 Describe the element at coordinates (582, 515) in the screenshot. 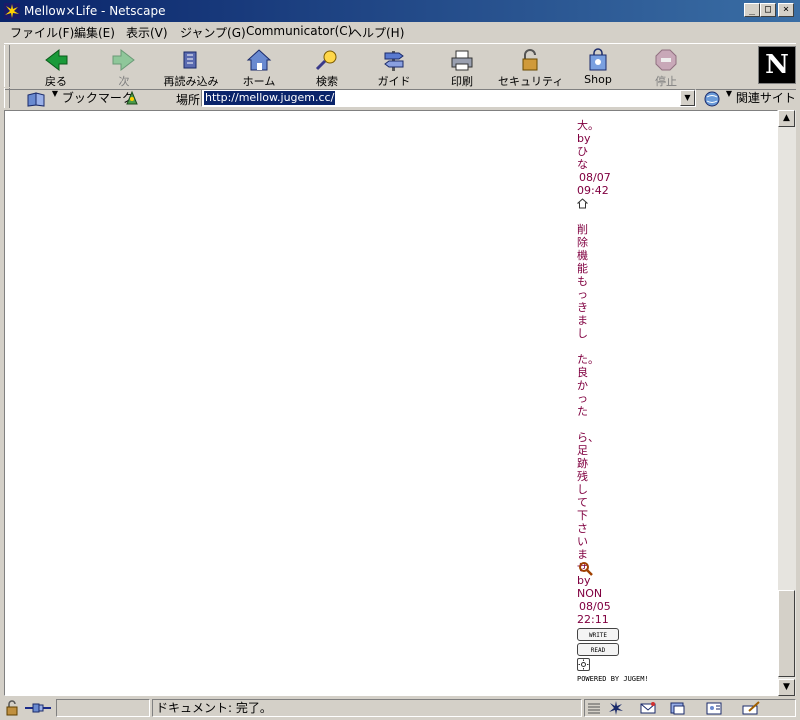

I see `comment-text: 下` at that location.